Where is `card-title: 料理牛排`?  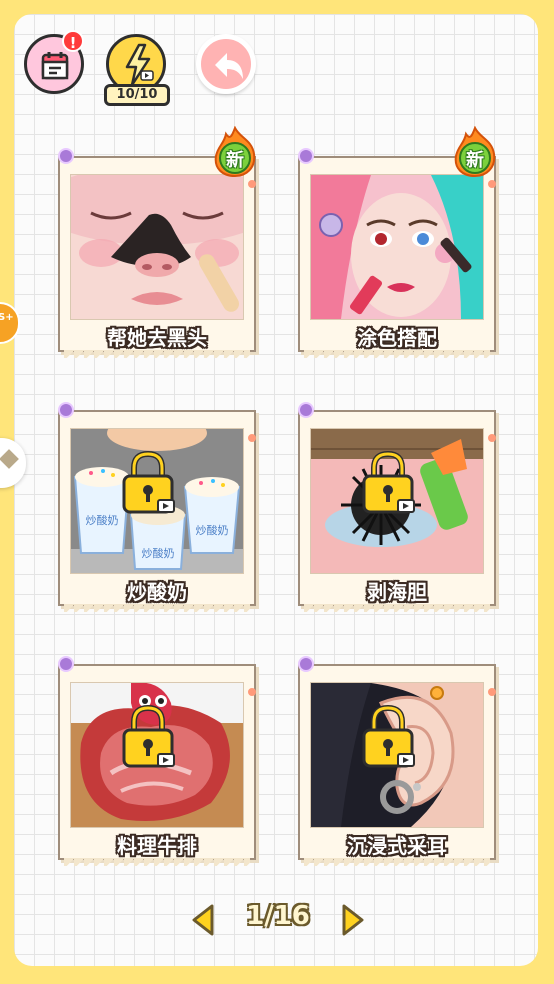
card-title: 料理牛排 is located at coordinates (157, 846).